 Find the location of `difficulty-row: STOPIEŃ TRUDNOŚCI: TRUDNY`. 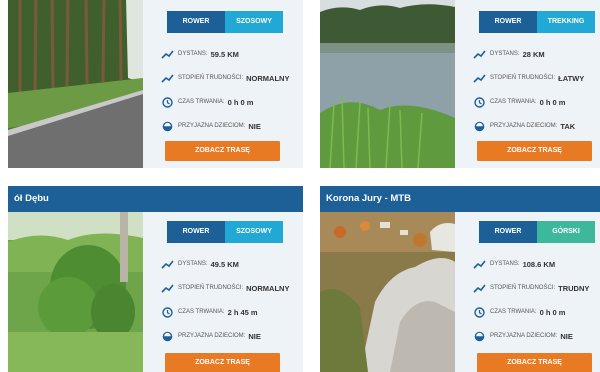

difficulty-row: STOPIEŃ TRUDNOŚCI: TRUDNY is located at coordinates (536, 288).